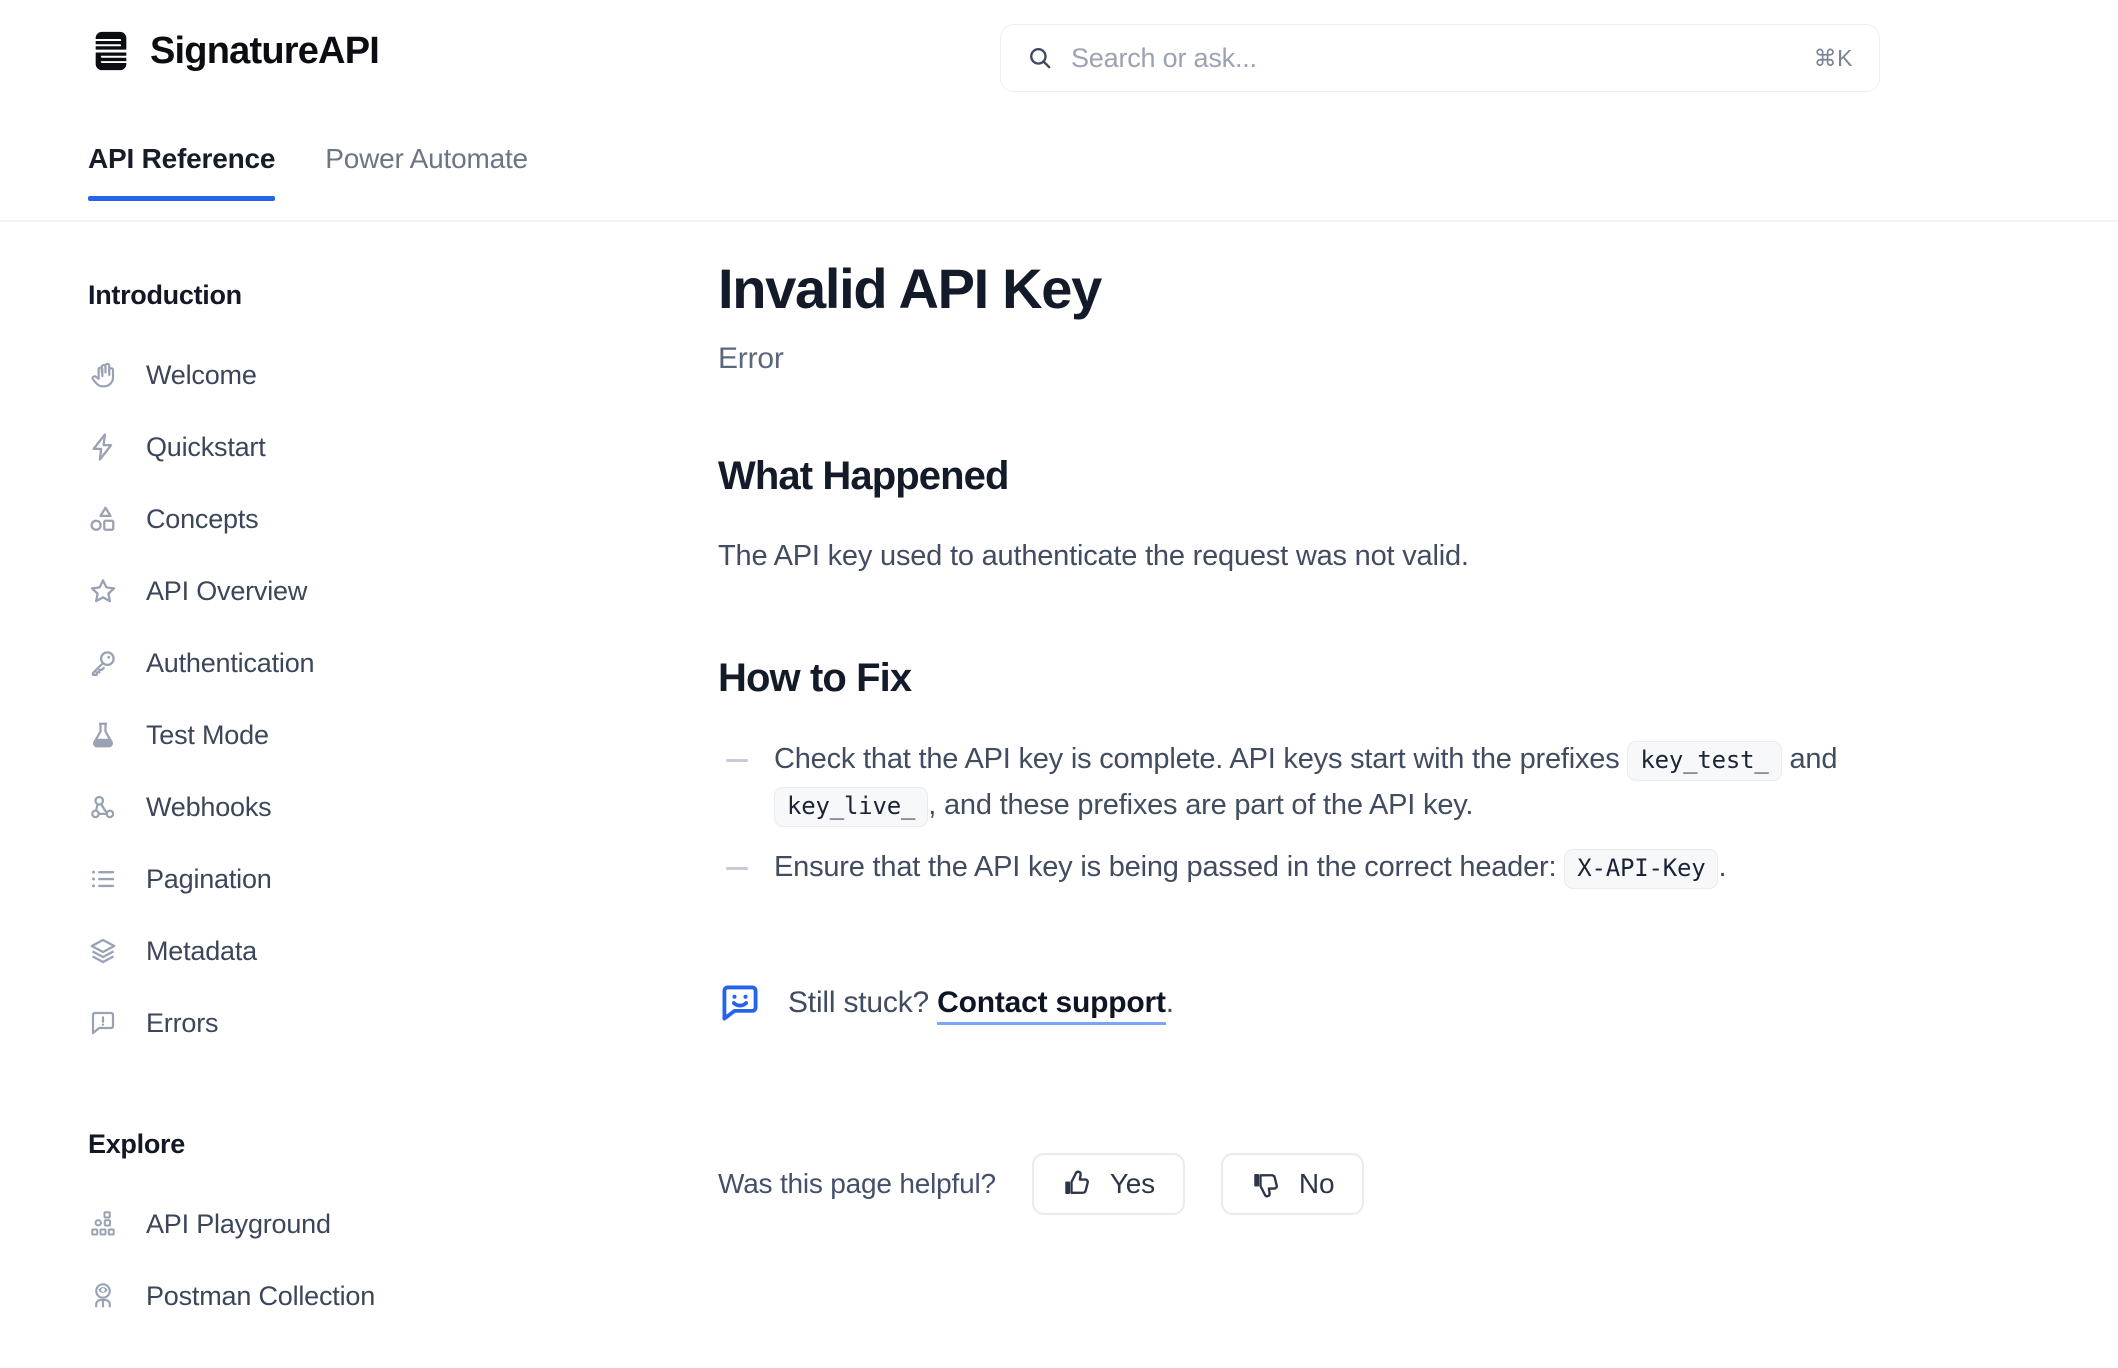  I want to click on message-alert-icon, so click(103, 1023).